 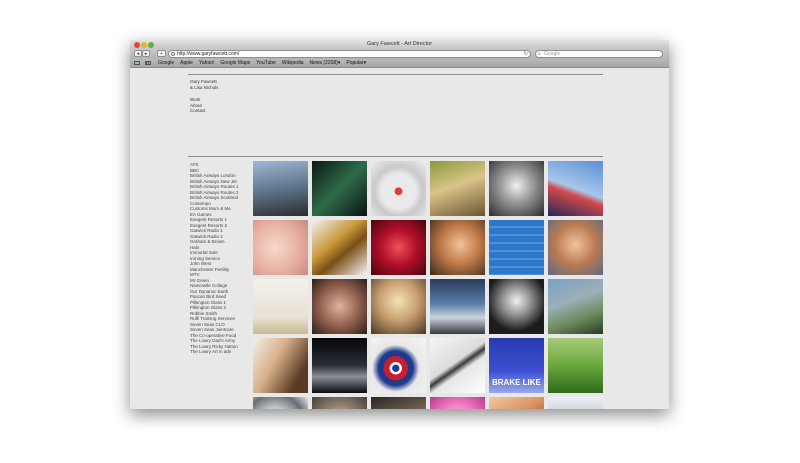 What do you see at coordinates (208, 54) in the screenshot?
I see `url-text: http://www.garyfawcett.com/` at bounding box center [208, 54].